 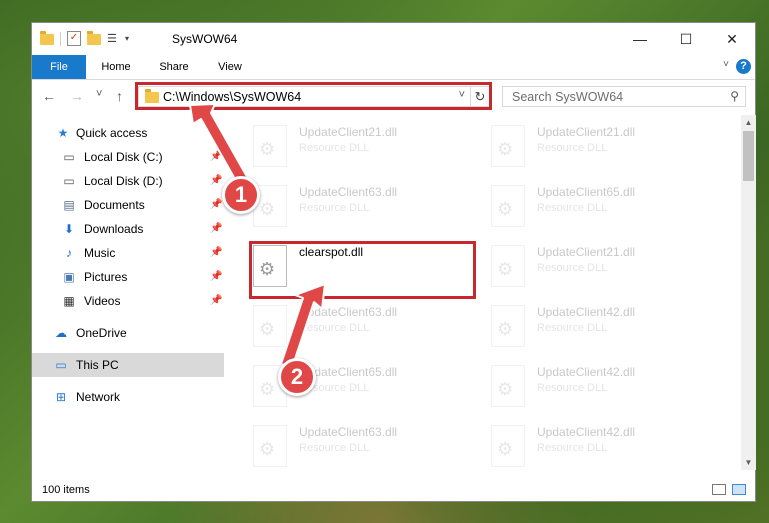 I want to click on tab-share: Share, so click(x=174, y=67).